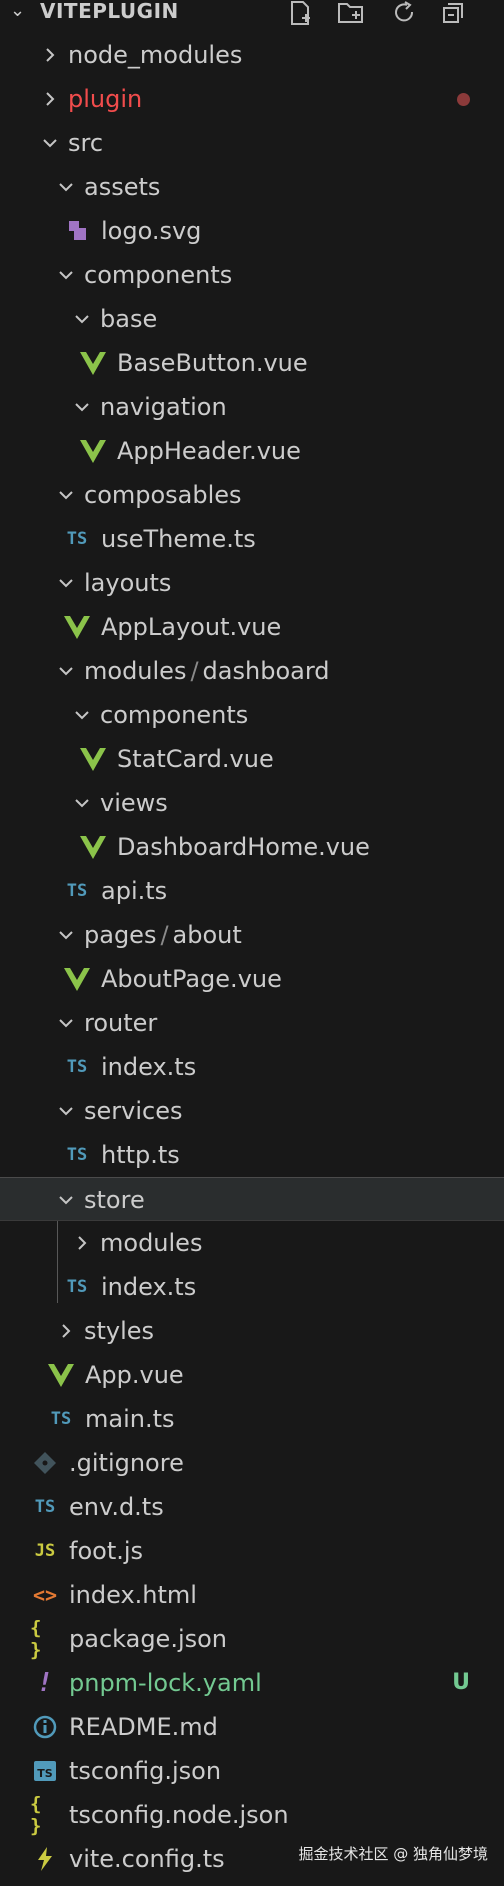 Image resolution: width=504 pixels, height=1886 pixels. Describe the element at coordinates (252, 1727) in the screenshot. I see `file-readme-md: README.md` at that location.